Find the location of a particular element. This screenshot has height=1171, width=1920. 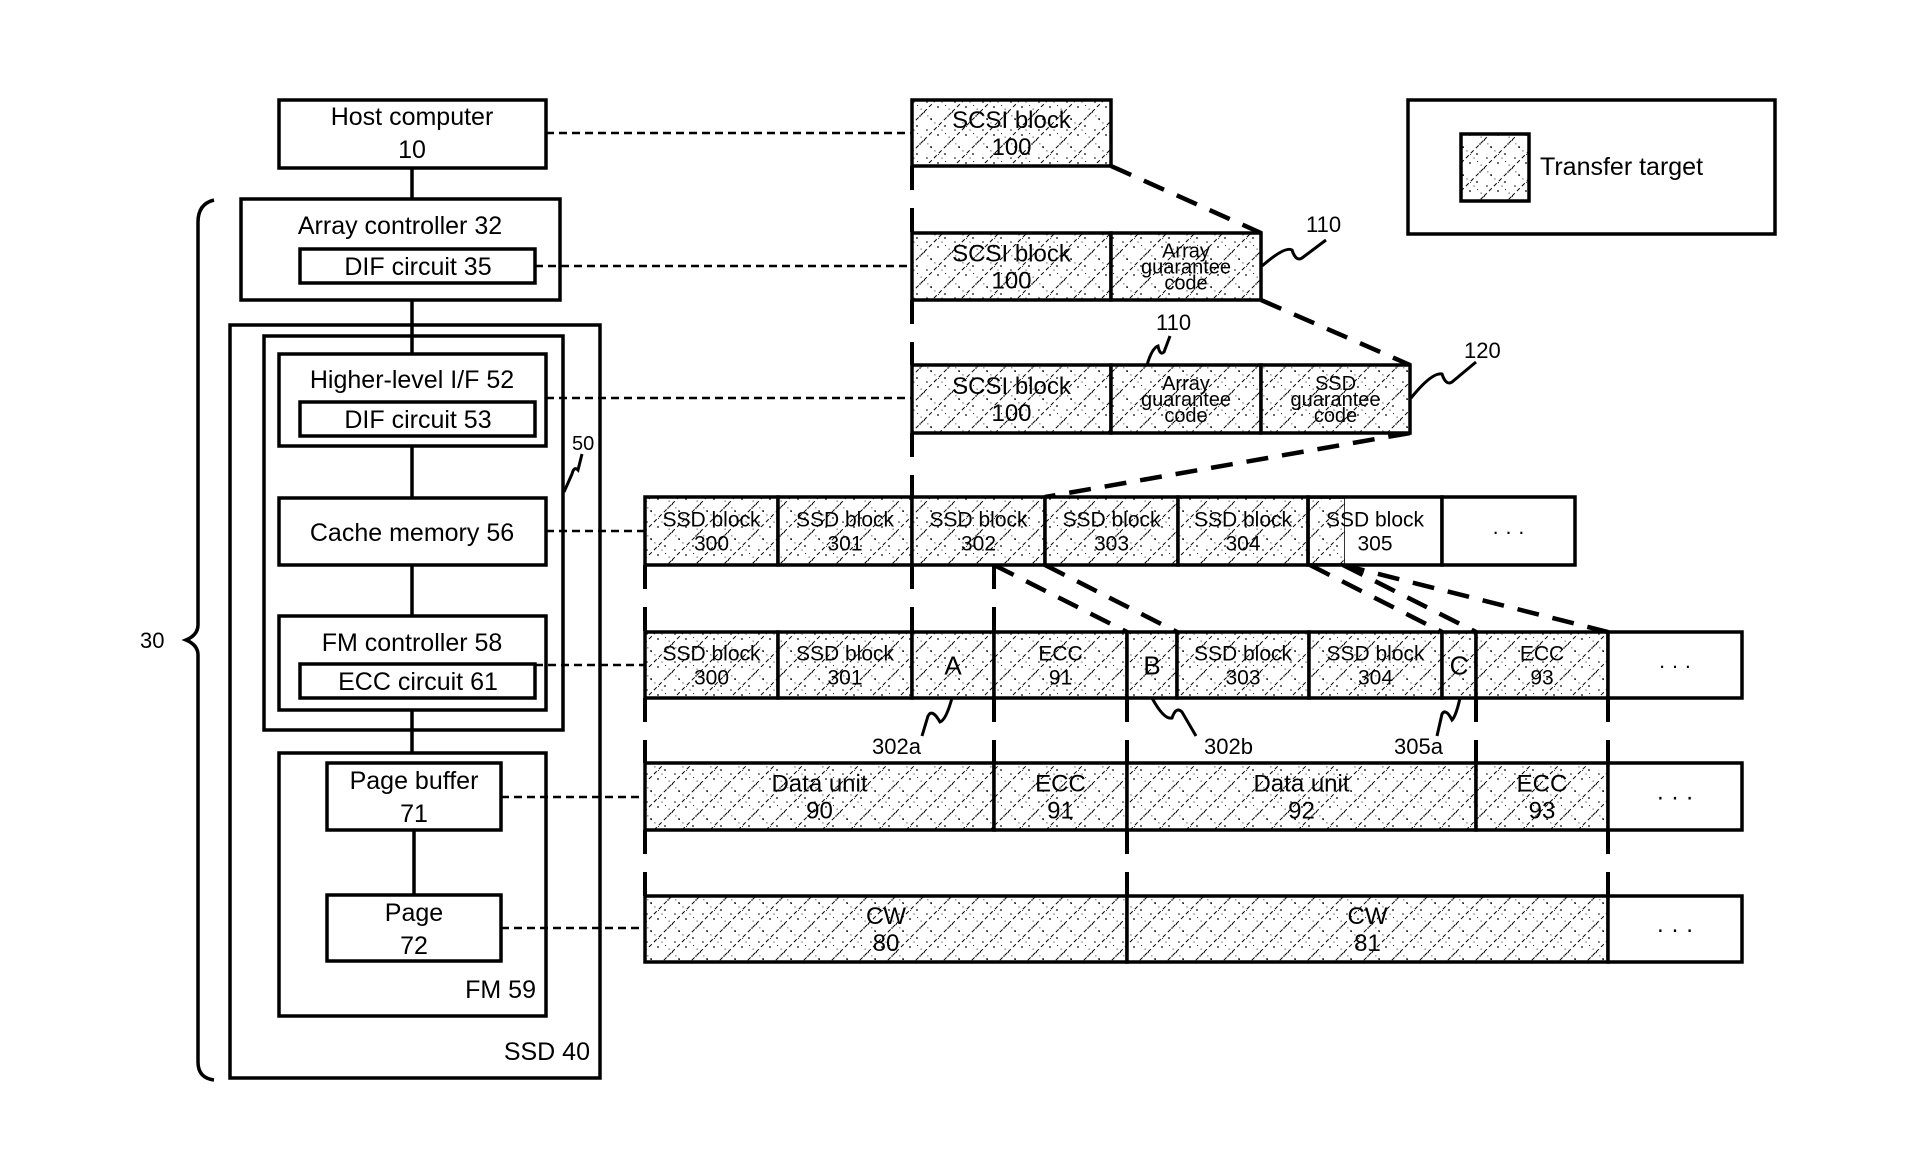

dif-circuit-35-label: DIF circuit 35 is located at coordinates (417, 267).